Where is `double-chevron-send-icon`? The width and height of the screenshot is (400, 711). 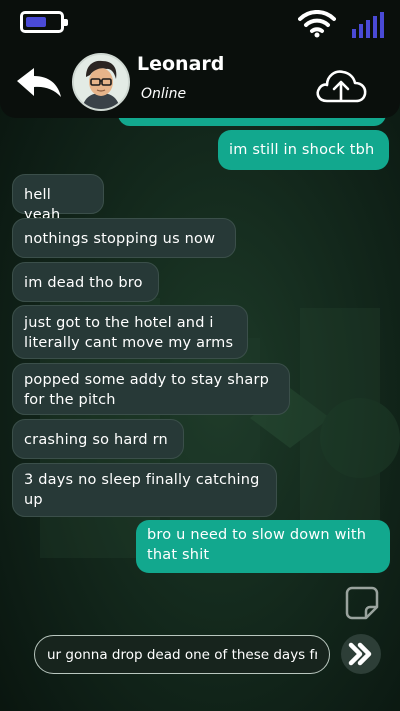
double-chevron-send-icon is located at coordinates (360, 654).